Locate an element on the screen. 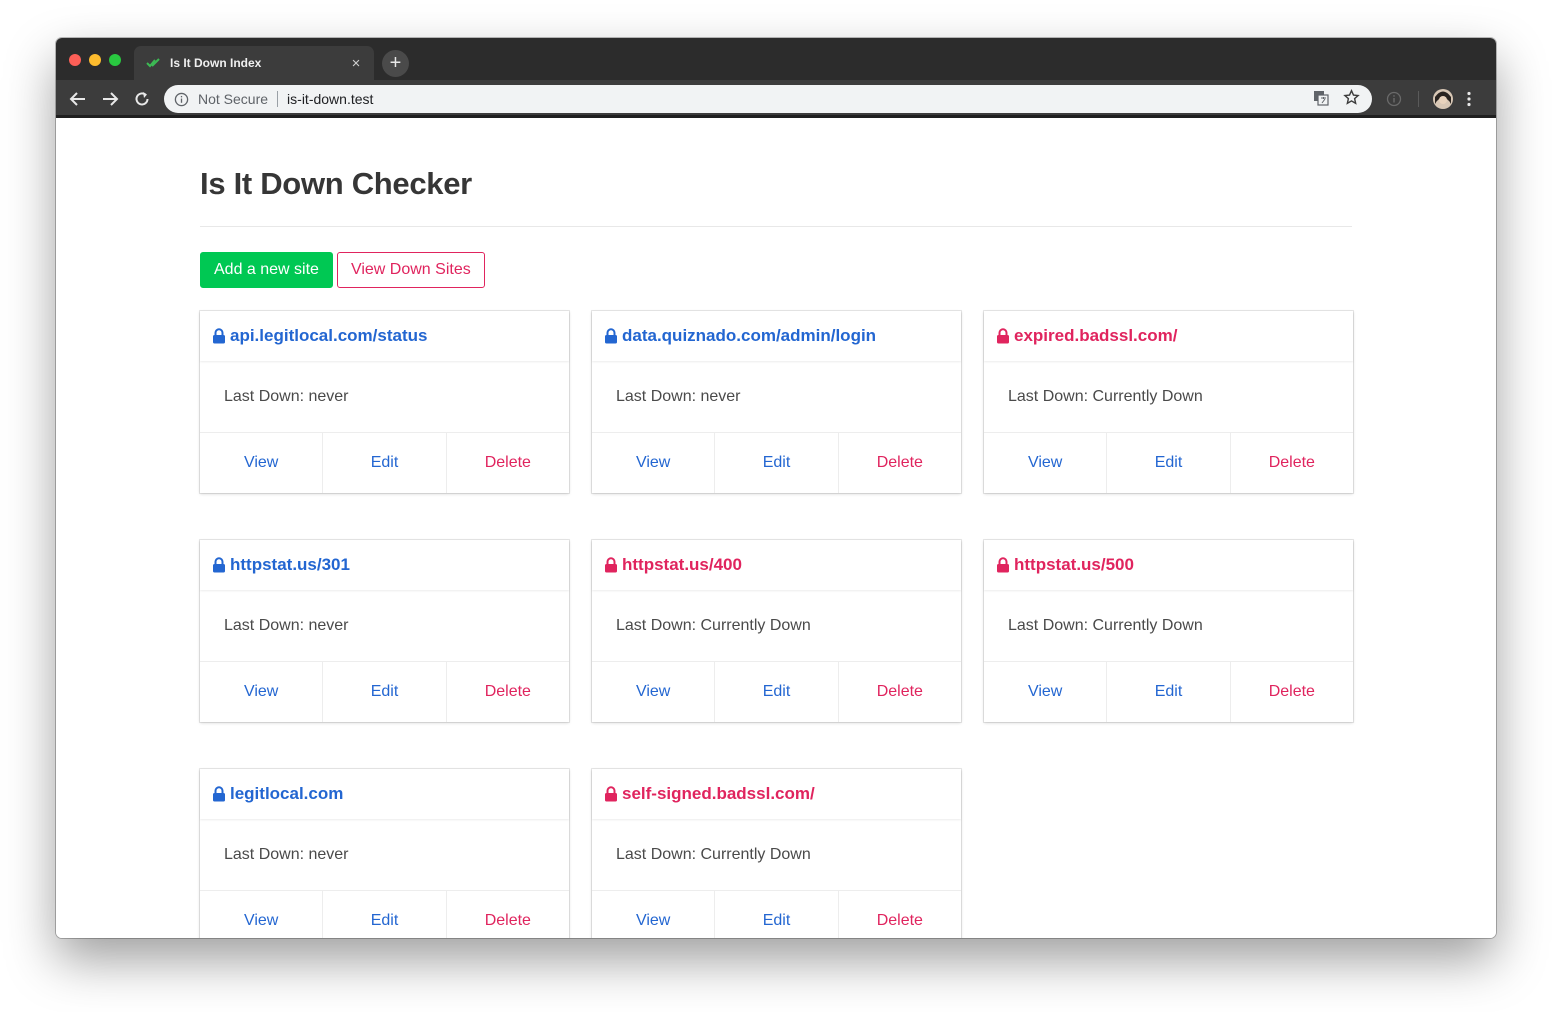 This screenshot has height=1012, width=1552. address-separator is located at coordinates (278, 99).